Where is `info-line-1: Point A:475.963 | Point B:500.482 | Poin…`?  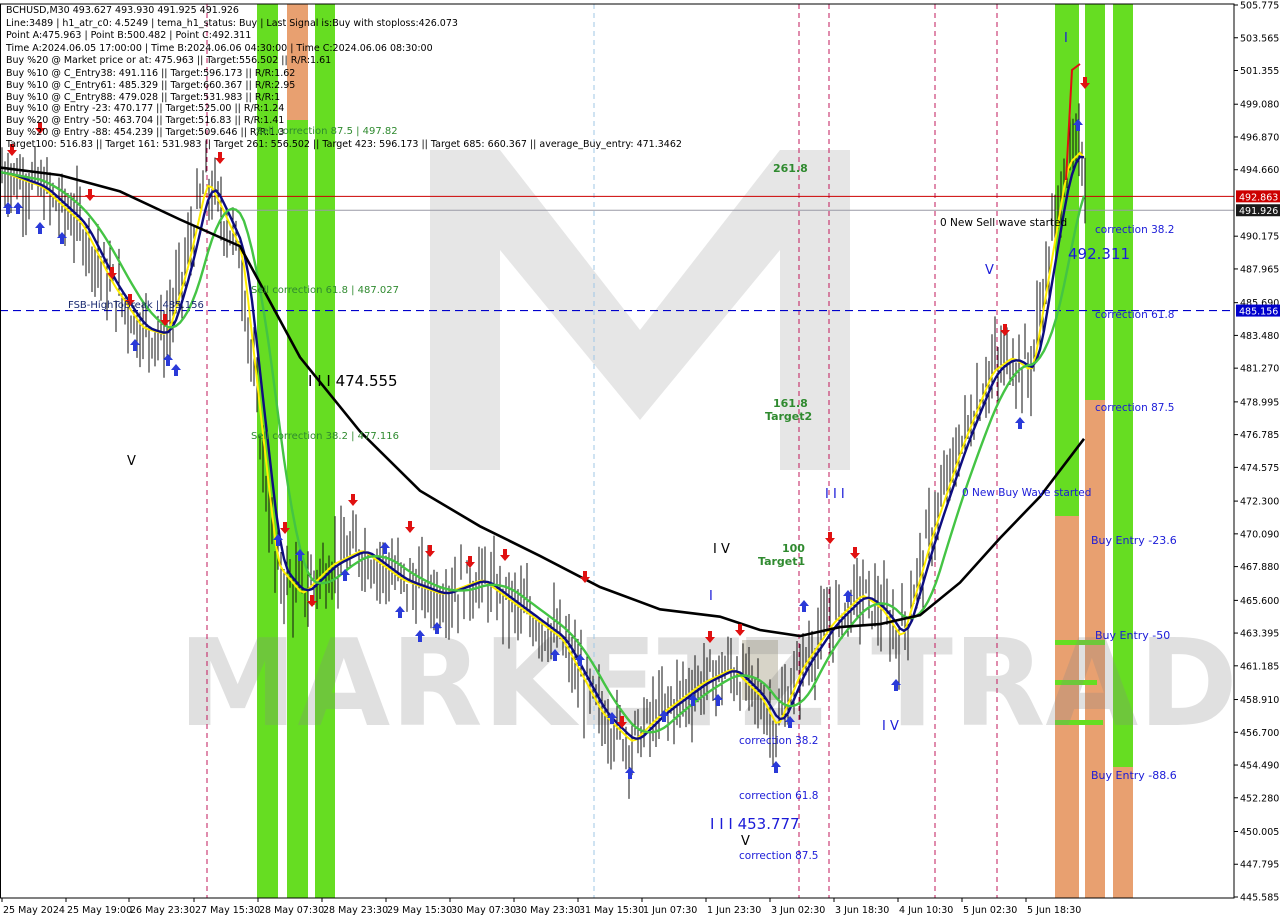 info-line-1: Point A:475.963 | Point B:500.482 | Poin… is located at coordinates (128, 35).